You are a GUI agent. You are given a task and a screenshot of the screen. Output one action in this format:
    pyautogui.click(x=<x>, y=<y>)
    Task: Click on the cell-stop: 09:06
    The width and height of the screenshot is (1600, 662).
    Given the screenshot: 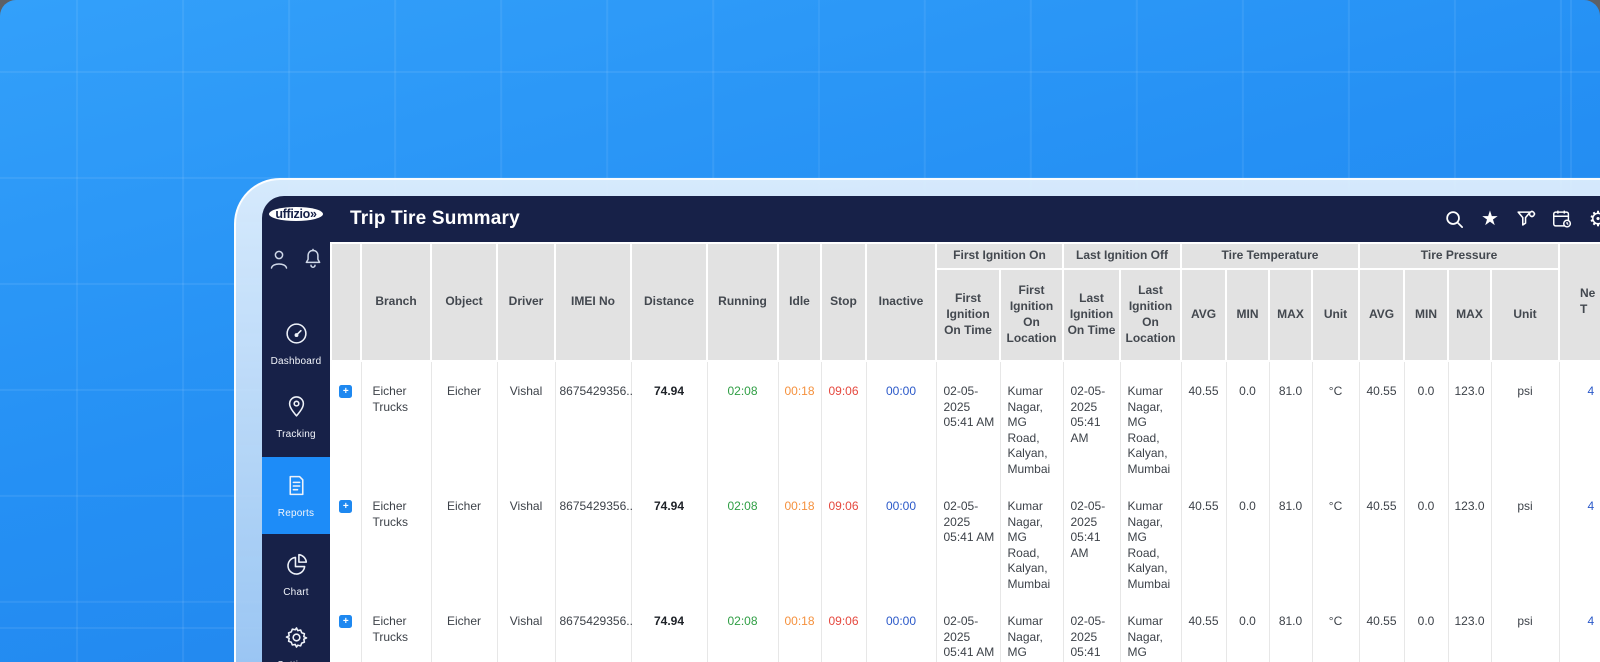 What is the action you would take?
    pyautogui.click(x=844, y=627)
    